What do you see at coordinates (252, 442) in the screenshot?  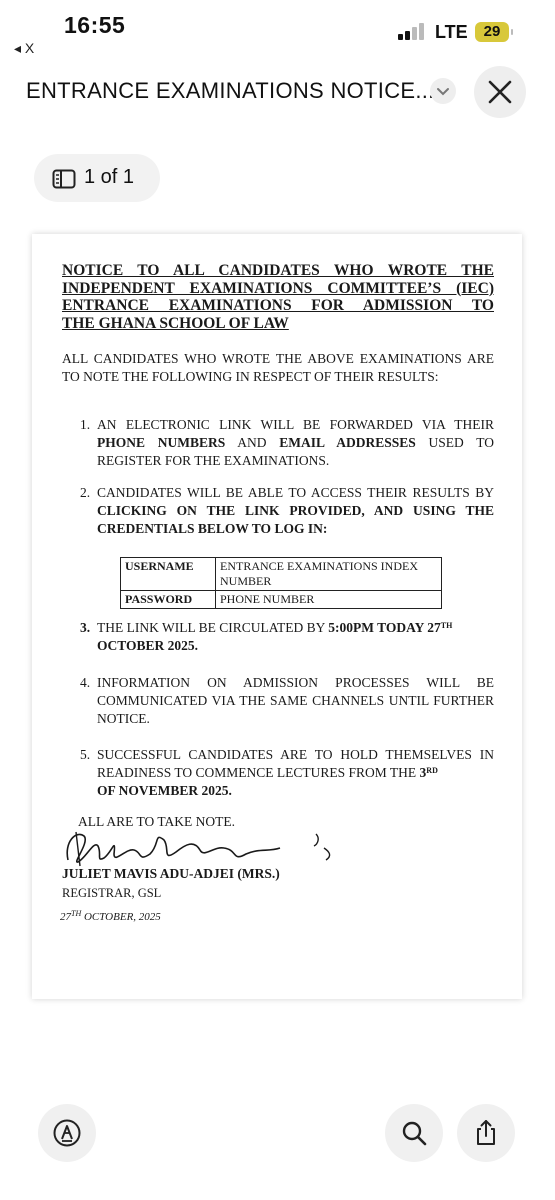 I see `item-text: AND` at bounding box center [252, 442].